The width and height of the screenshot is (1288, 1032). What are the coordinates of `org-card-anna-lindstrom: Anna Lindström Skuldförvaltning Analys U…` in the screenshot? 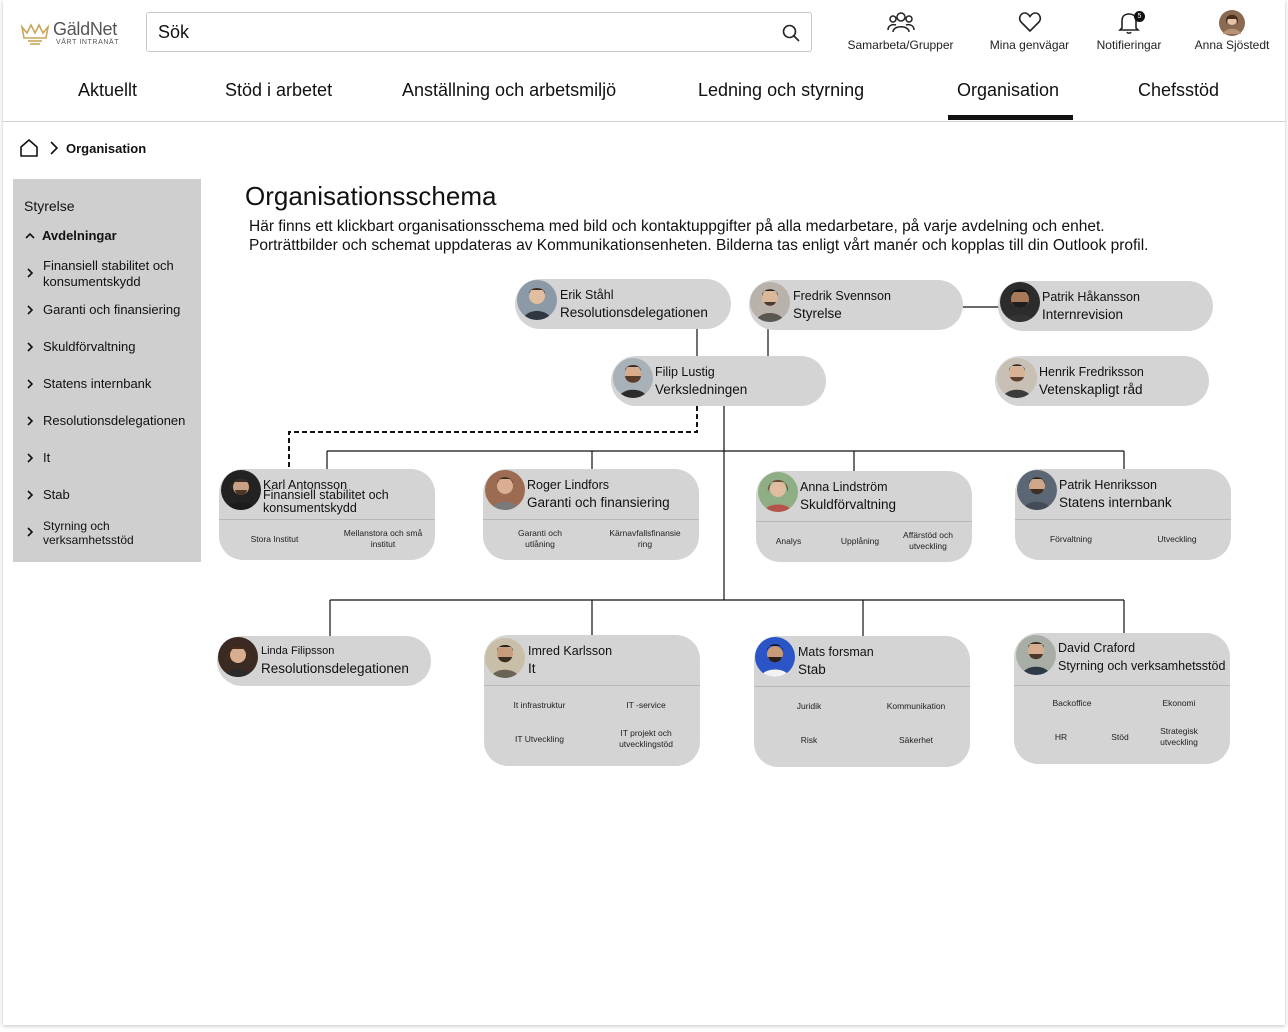 It's located at (864, 516).